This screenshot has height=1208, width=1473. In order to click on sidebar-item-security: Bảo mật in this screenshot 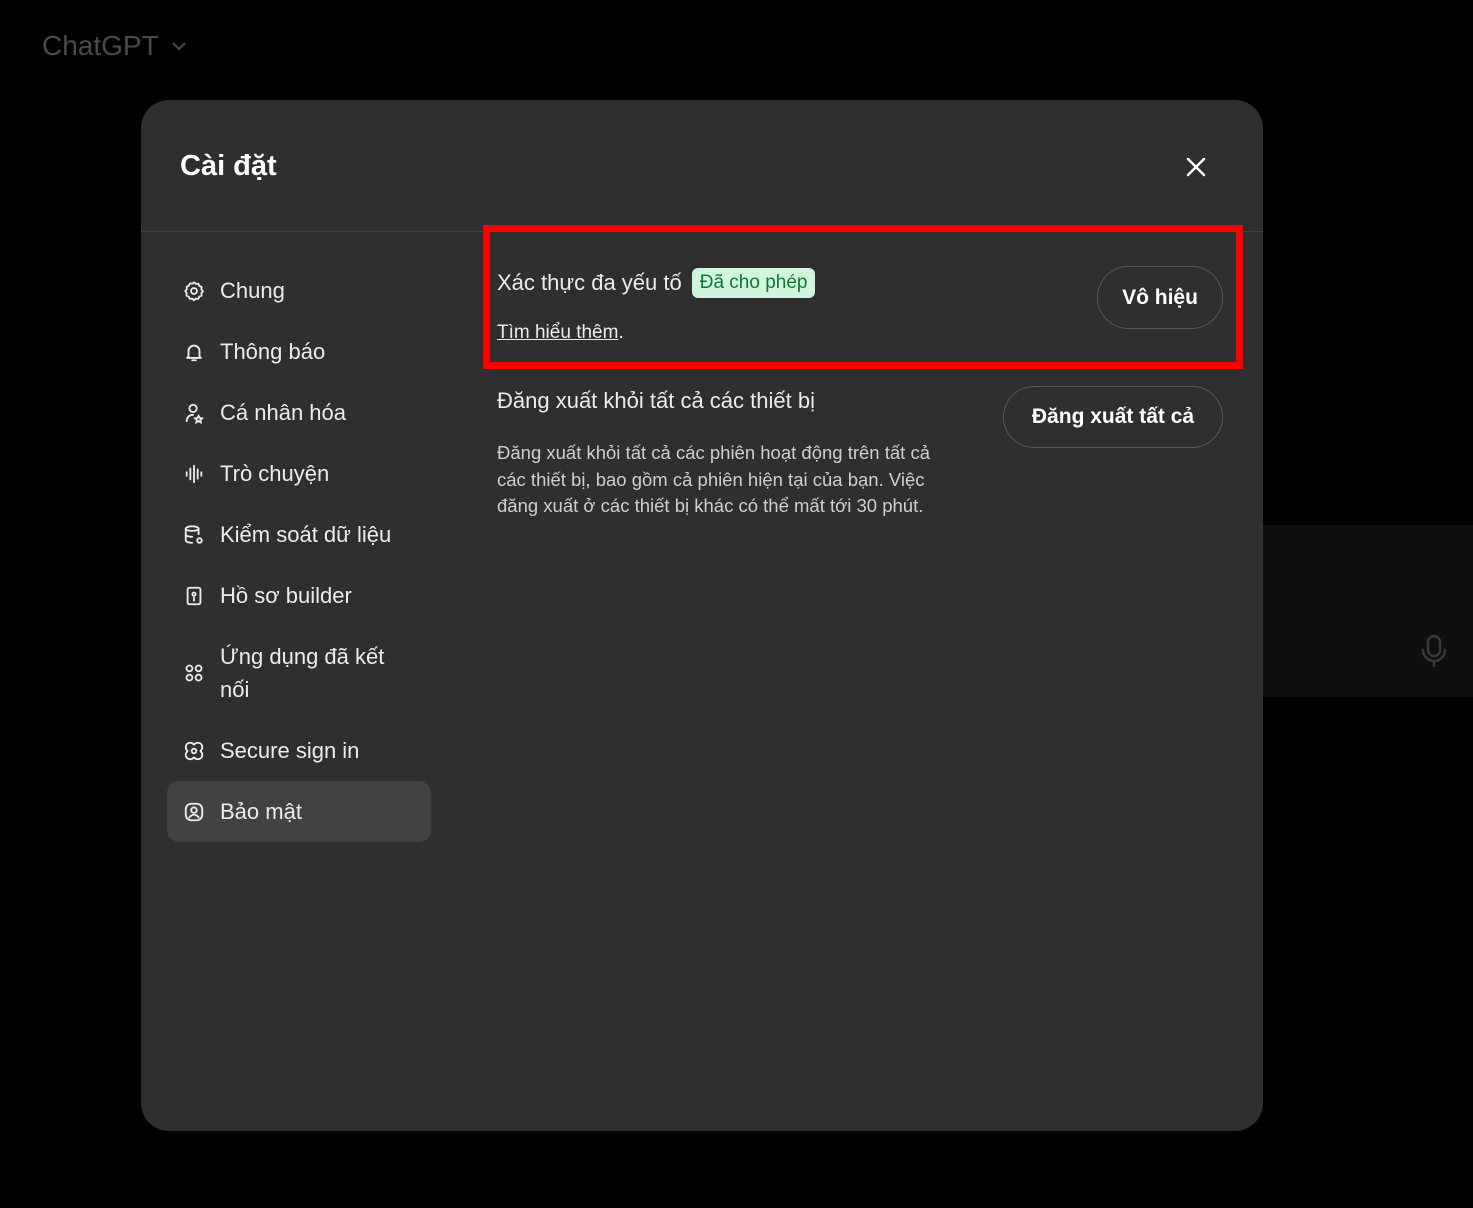, I will do `click(299, 811)`.